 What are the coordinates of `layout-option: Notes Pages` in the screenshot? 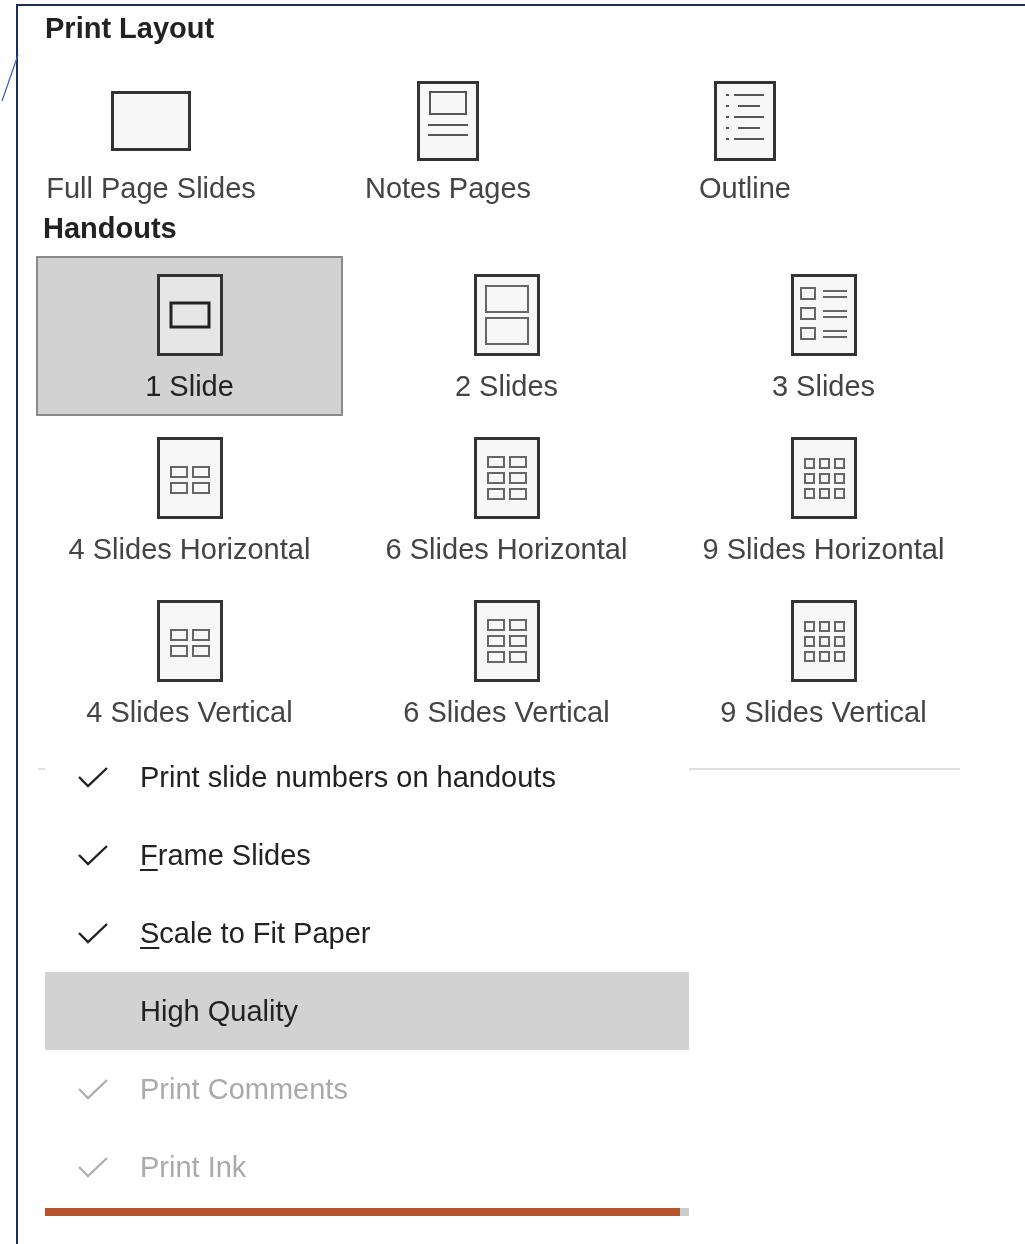 It's located at (448, 143).